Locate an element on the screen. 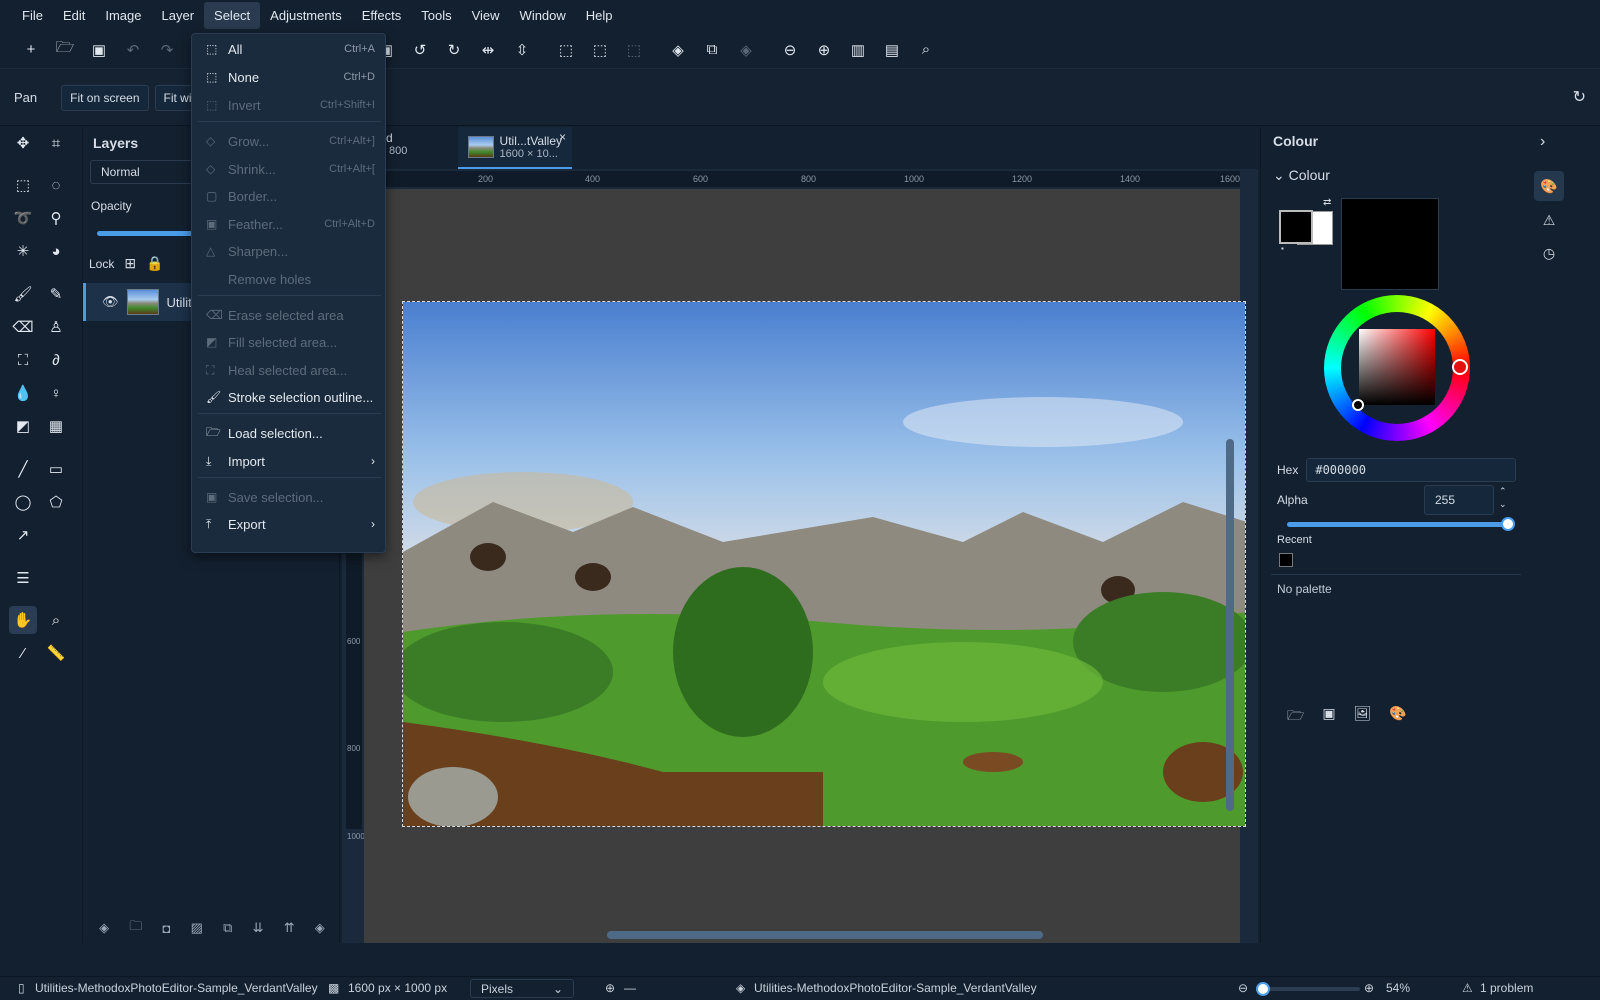 This screenshot has width=1600, height=1000. lock-all-icon: 🔒 is located at coordinates (154, 263).